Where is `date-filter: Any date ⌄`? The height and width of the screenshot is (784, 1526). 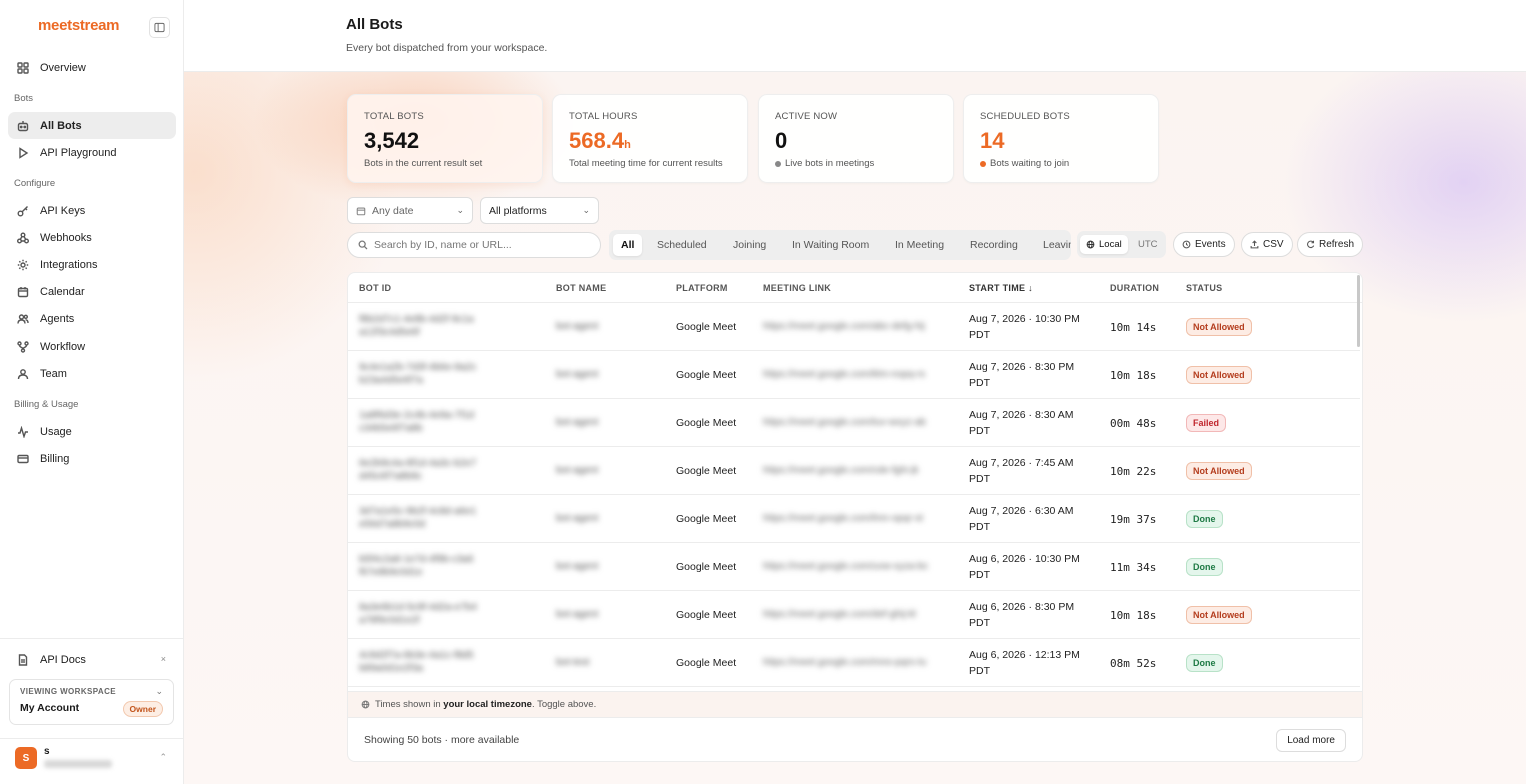
date-filter: Any date ⌄ is located at coordinates (410, 210).